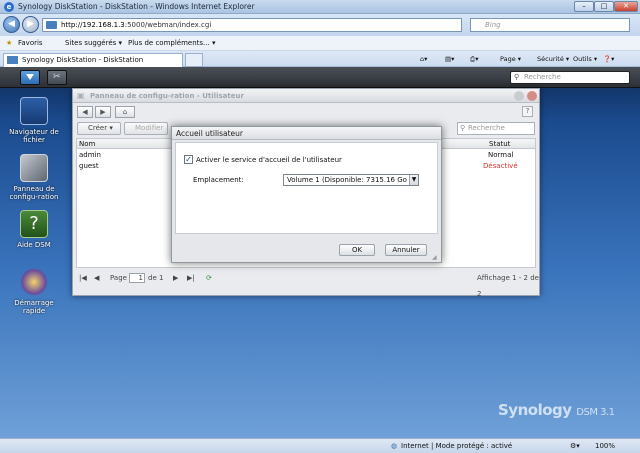 The image size is (640, 453). Describe the element at coordinates (605, 446) in the screenshot. I see `zoom-level: 100%` at that location.